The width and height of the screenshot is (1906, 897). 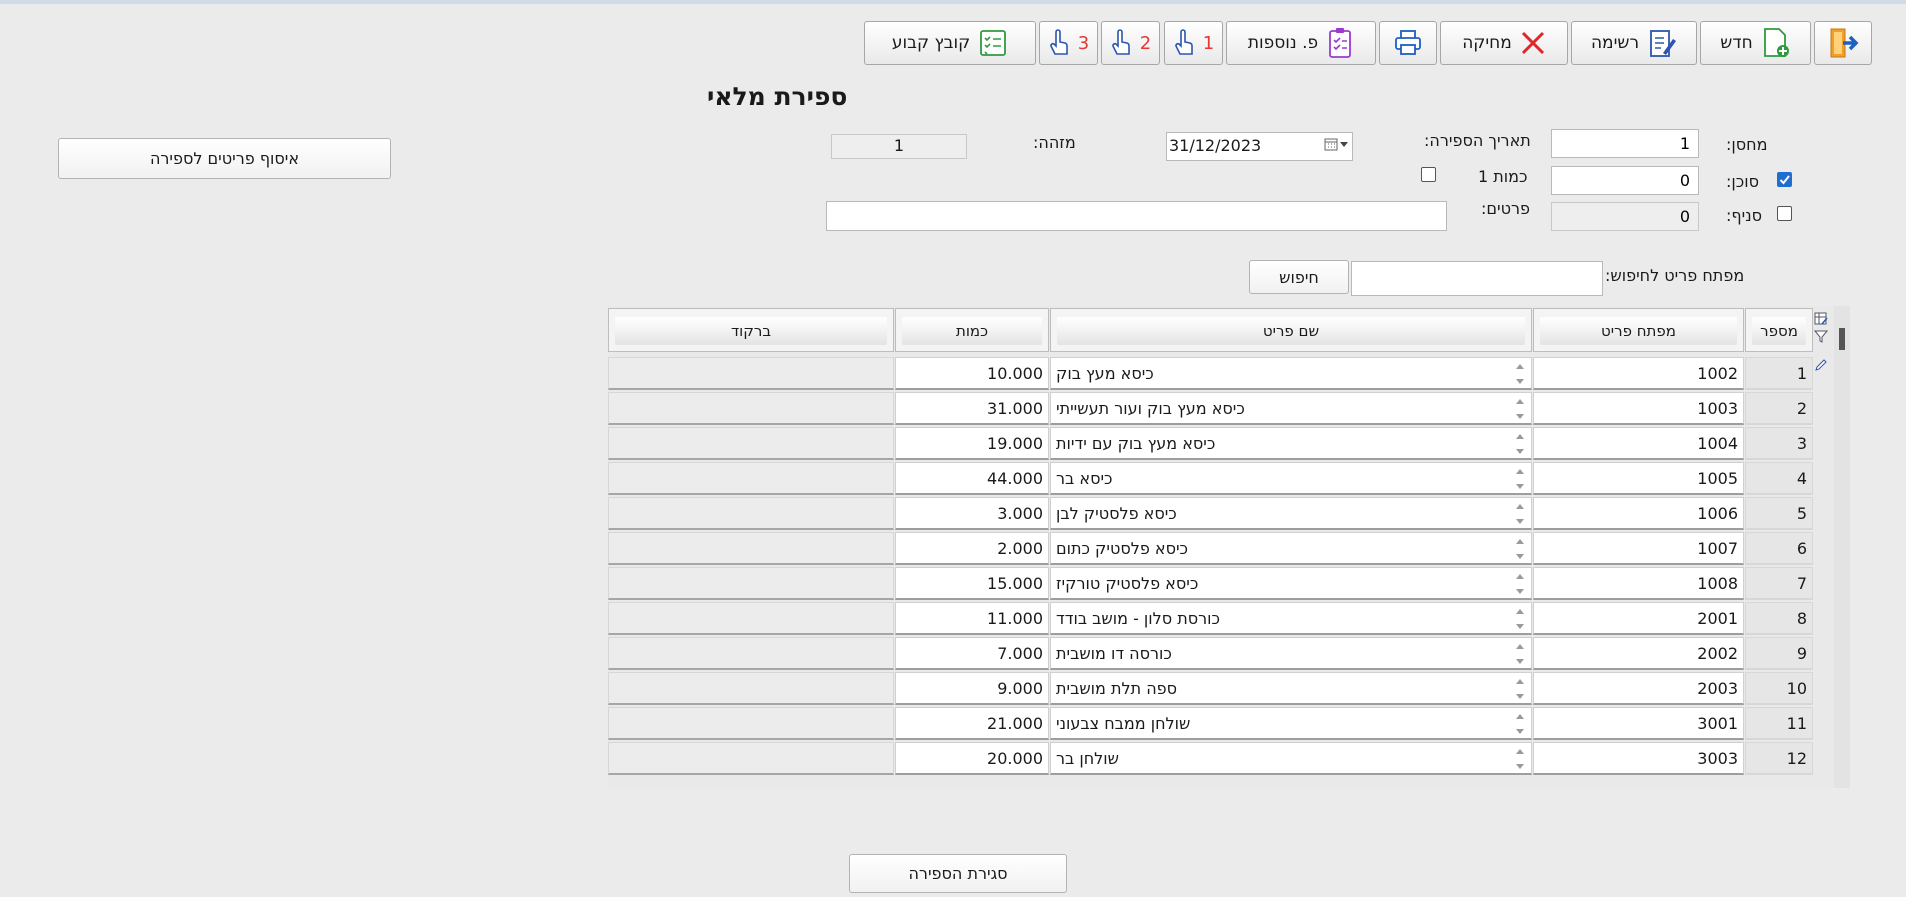 I want to click on qty1-checkbox, so click(x=1428, y=174).